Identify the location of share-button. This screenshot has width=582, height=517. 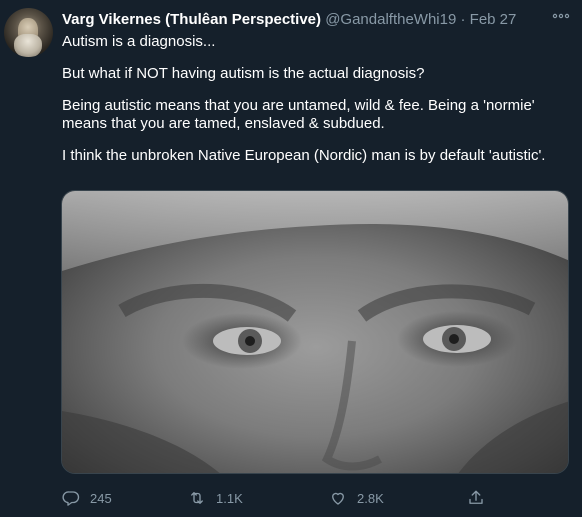
(481, 498).